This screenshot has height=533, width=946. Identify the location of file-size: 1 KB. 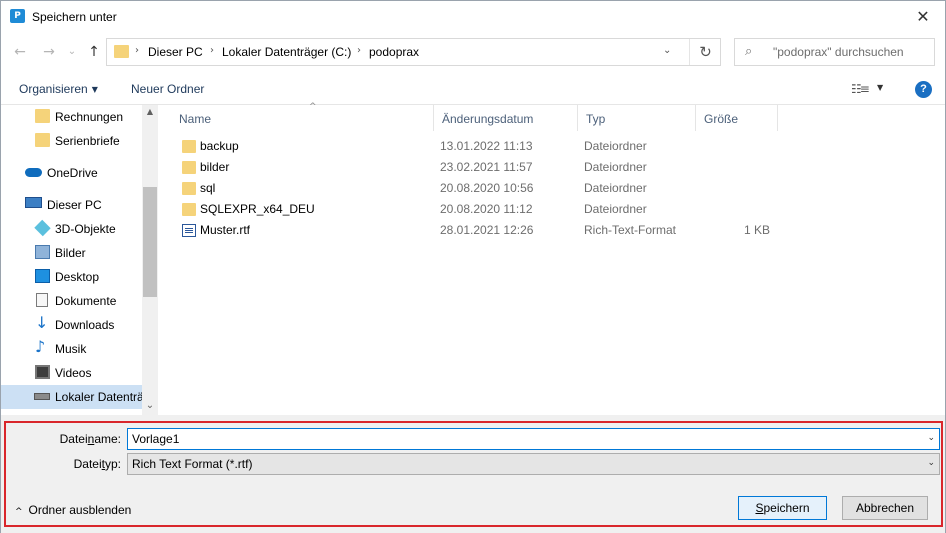
(756, 230).